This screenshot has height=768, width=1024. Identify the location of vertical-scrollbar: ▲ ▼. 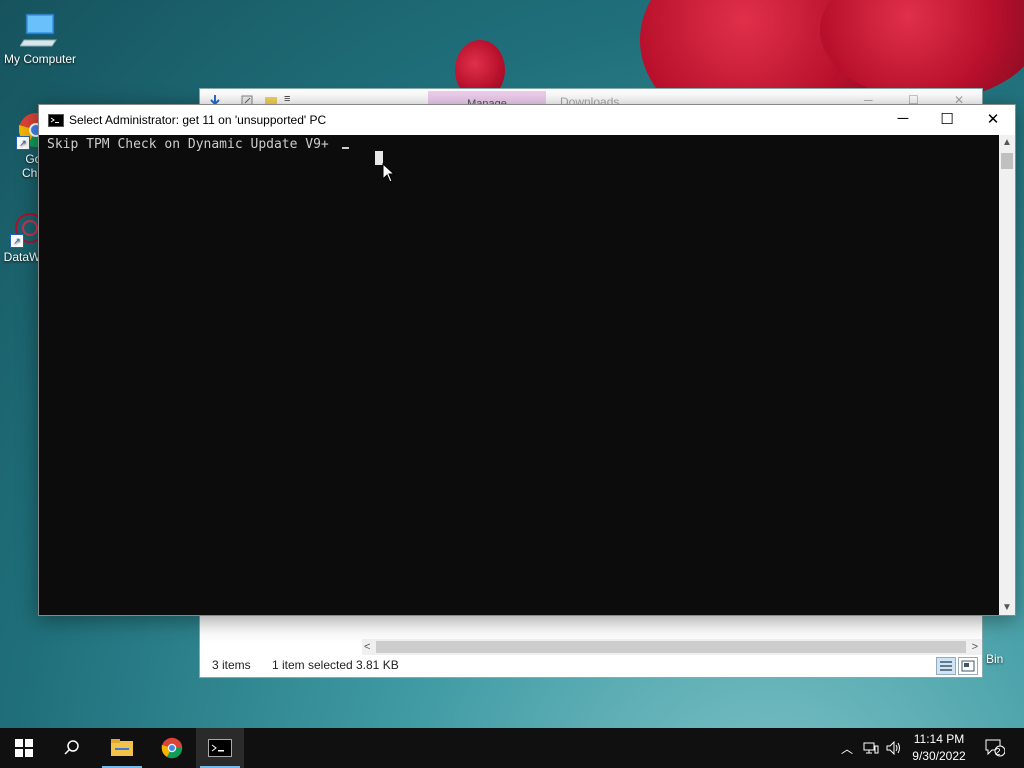
(1007, 375).